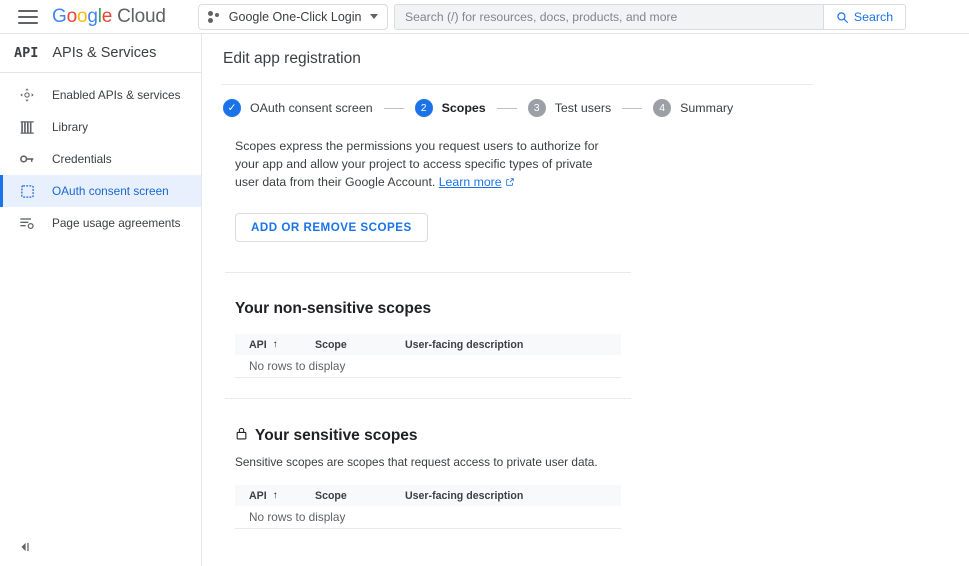 This screenshot has height=566, width=969. I want to click on step-label: Summary, so click(707, 108).